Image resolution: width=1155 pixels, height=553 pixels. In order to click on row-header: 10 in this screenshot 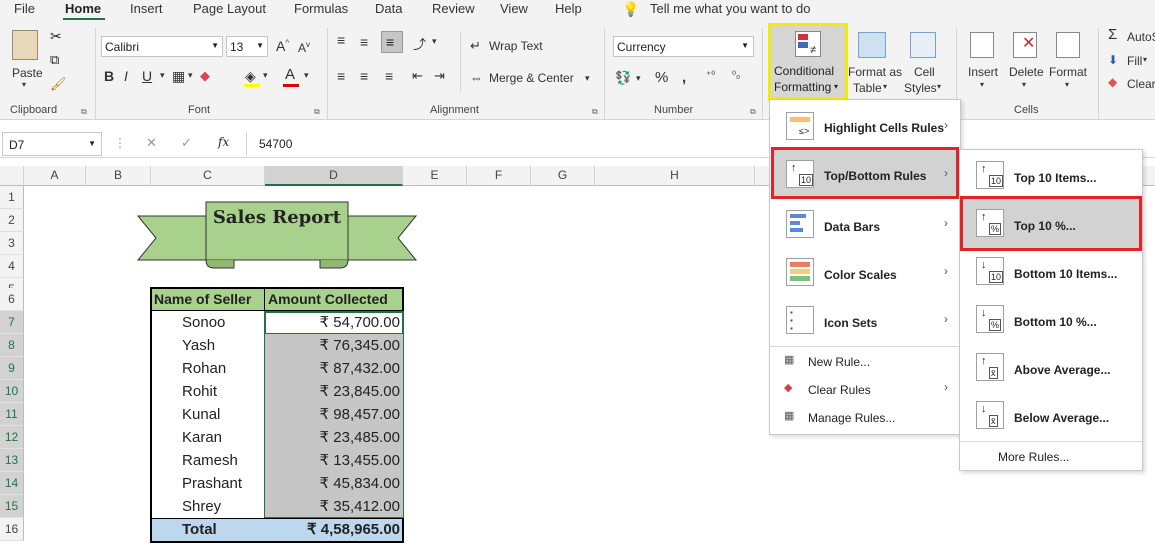, I will do `click(12, 391)`.